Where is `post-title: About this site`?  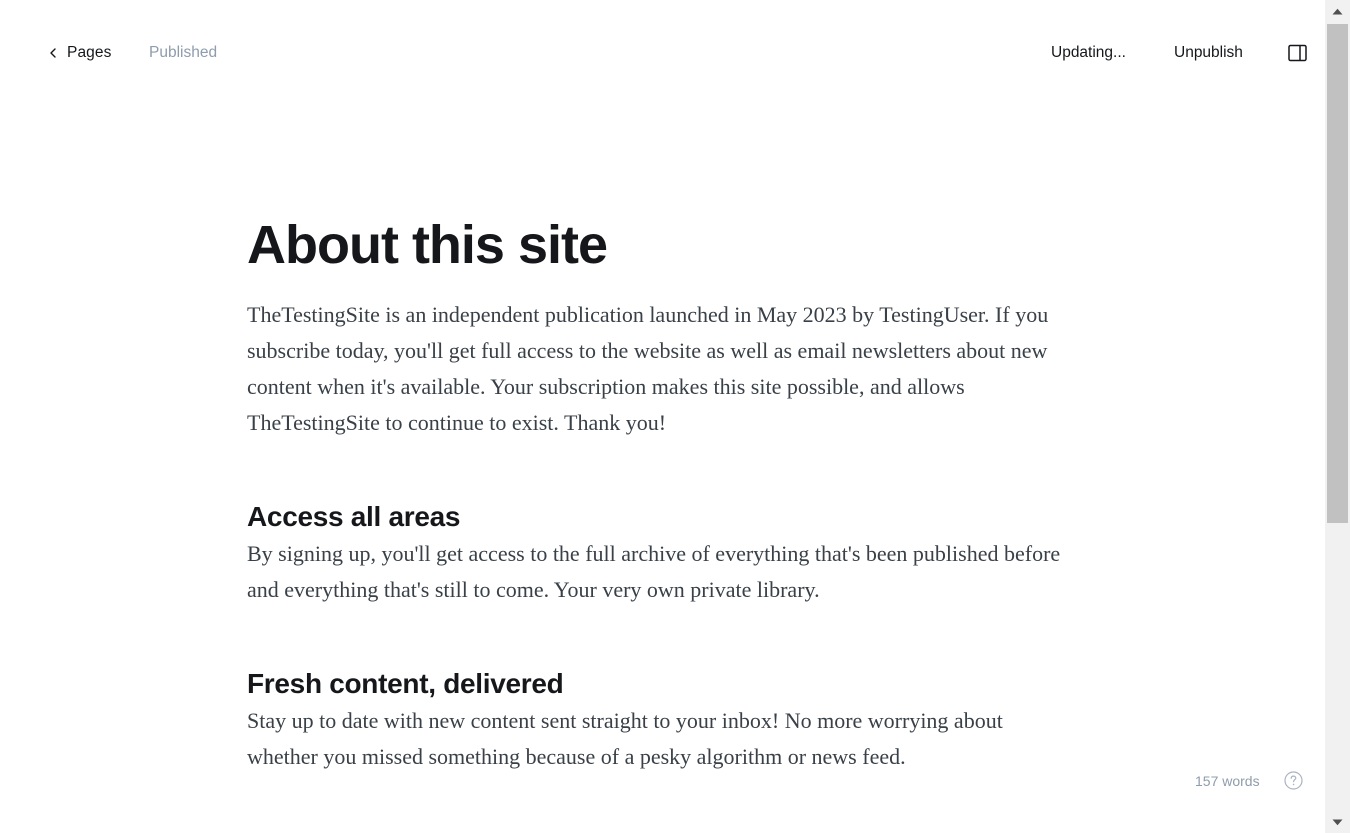
post-title: About this site is located at coordinates (662, 245).